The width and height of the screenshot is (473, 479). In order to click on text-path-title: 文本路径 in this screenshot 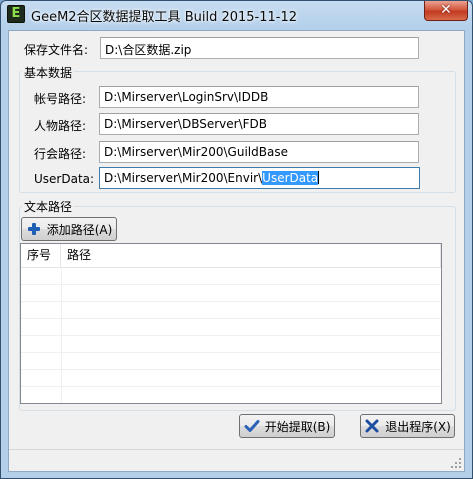, I will do `click(48, 206)`.